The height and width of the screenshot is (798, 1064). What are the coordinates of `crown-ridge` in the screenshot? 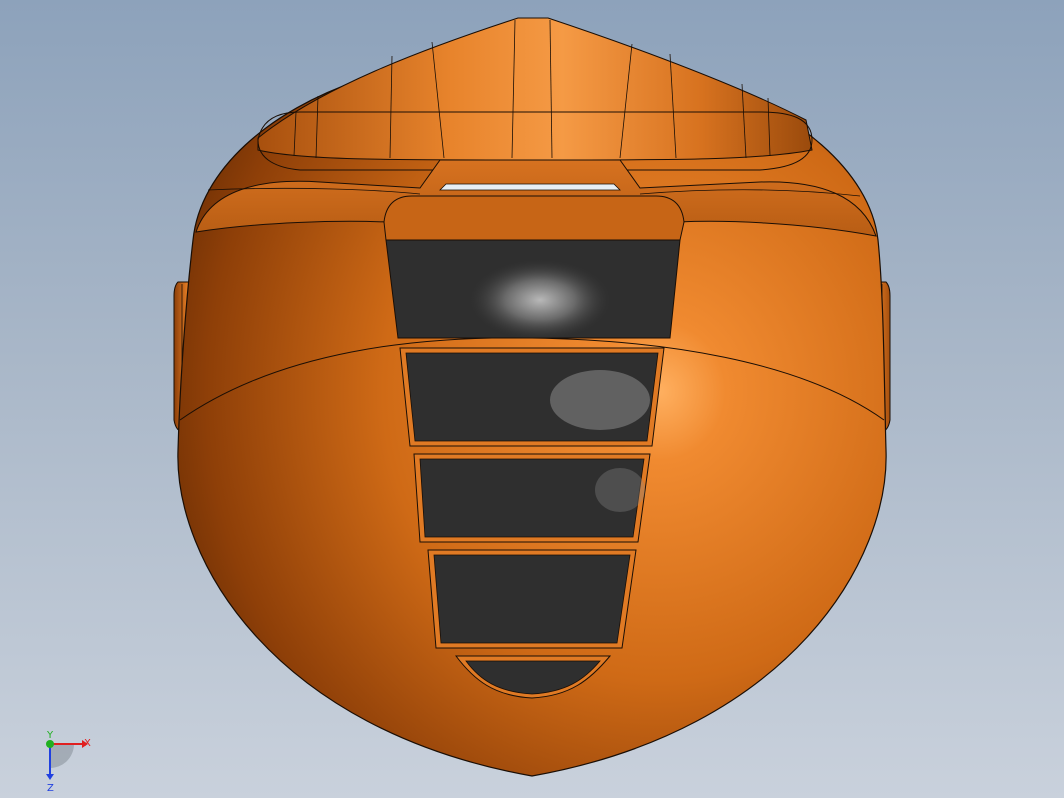 It's located at (535, 89).